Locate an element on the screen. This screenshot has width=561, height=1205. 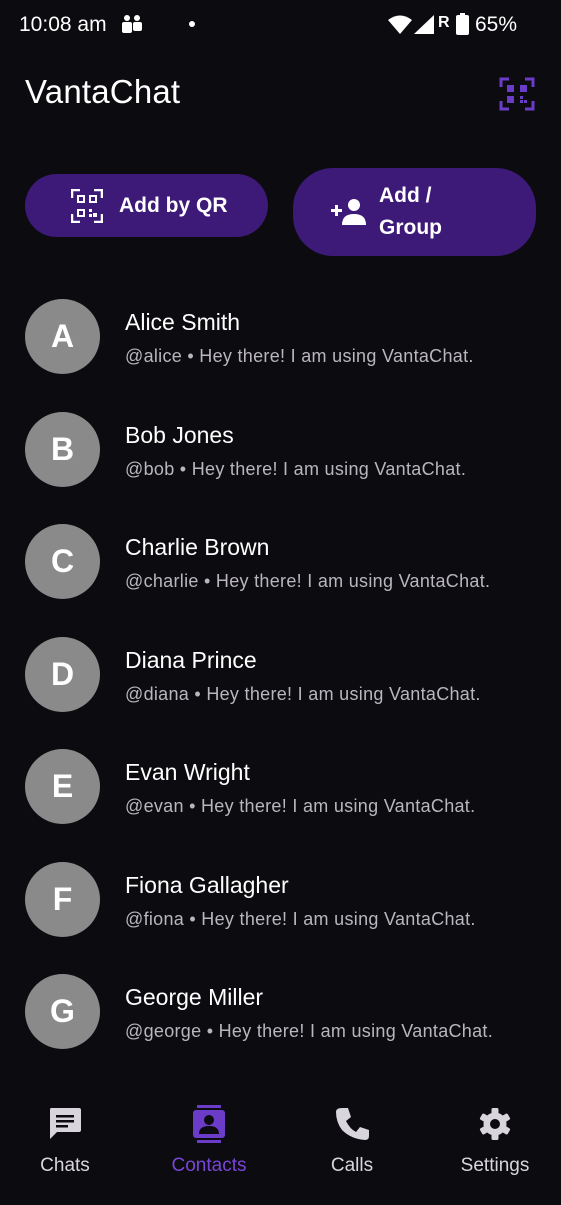
contact-name: Evan Wright is located at coordinates (187, 772).